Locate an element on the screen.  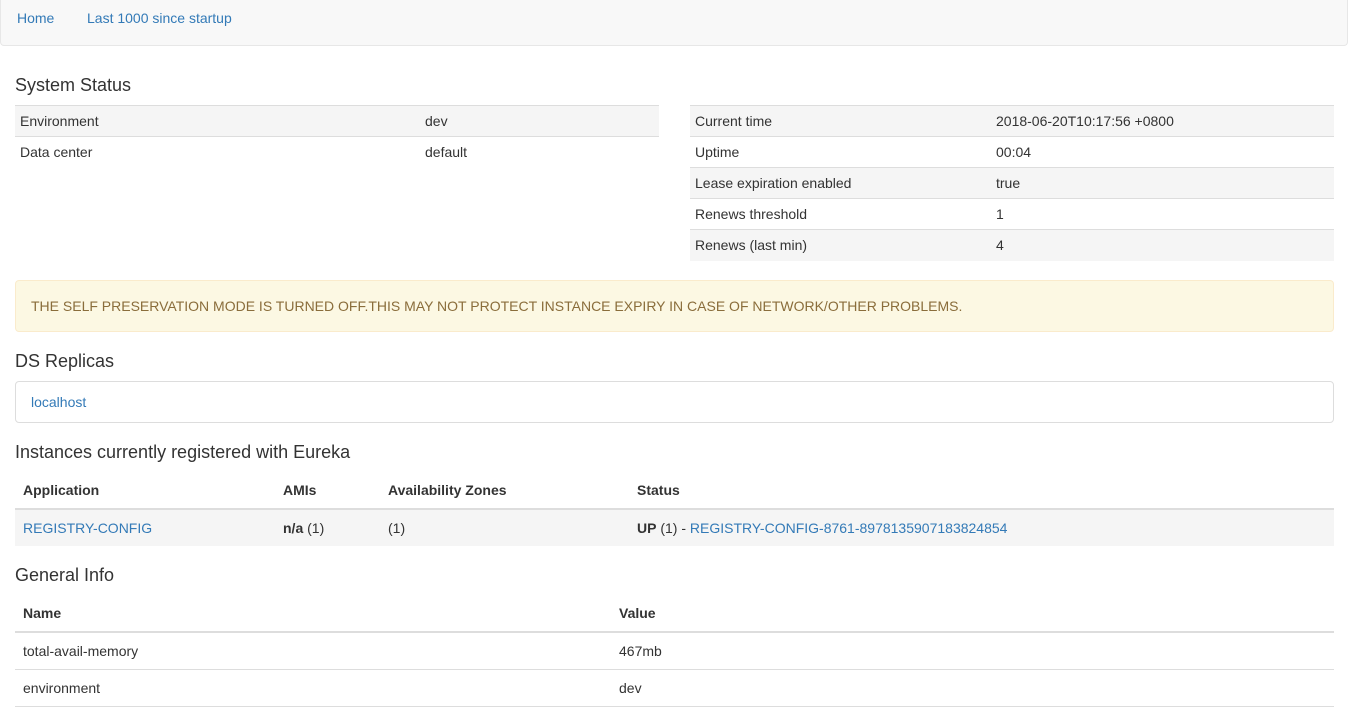
table-row: total-avail-memory 467mb is located at coordinates (674, 651).